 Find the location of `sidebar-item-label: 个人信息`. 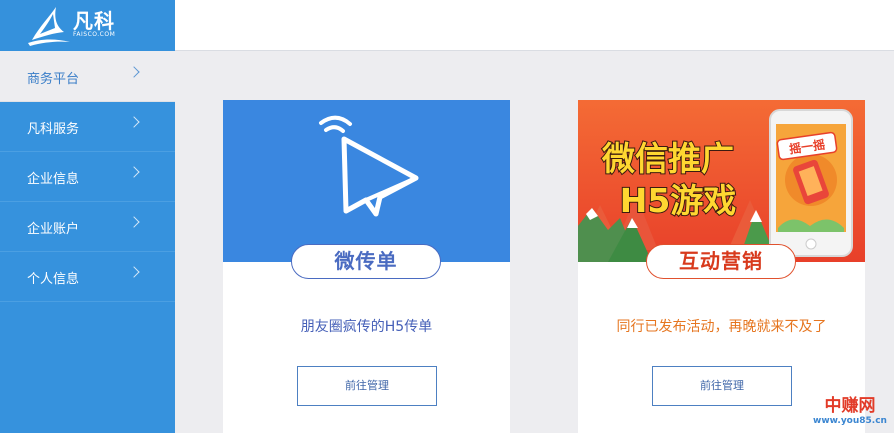

sidebar-item-label: 个人信息 is located at coordinates (53, 279).